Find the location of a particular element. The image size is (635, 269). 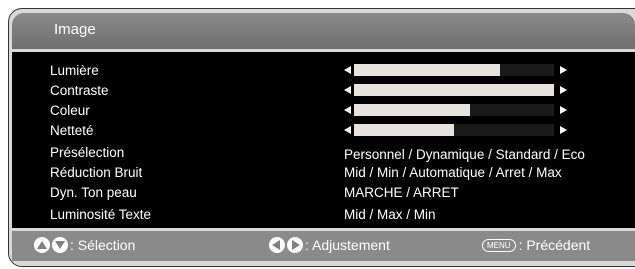

title-bar: Image is located at coordinates (323, 31).